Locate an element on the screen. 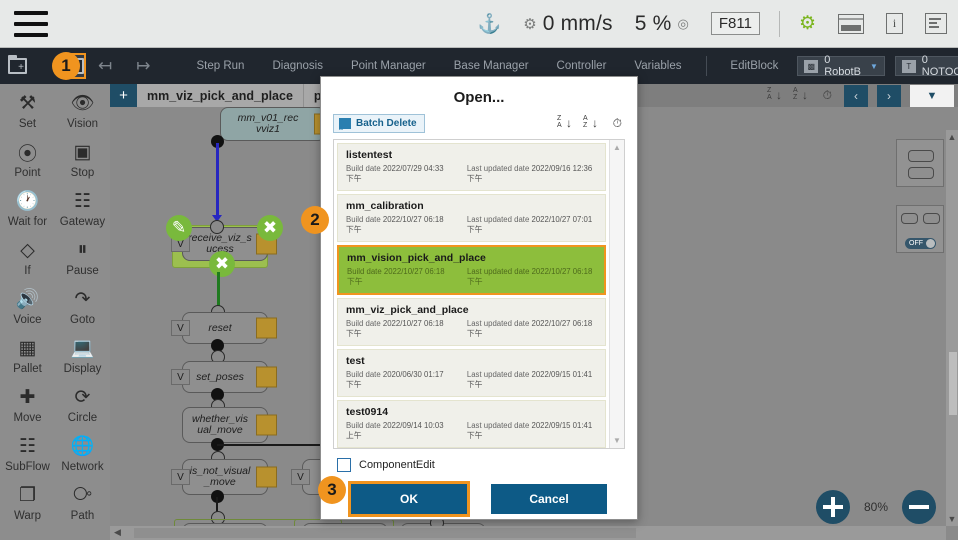  sidebar-item-display: 💻 Display is located at coordinates (82, 359).